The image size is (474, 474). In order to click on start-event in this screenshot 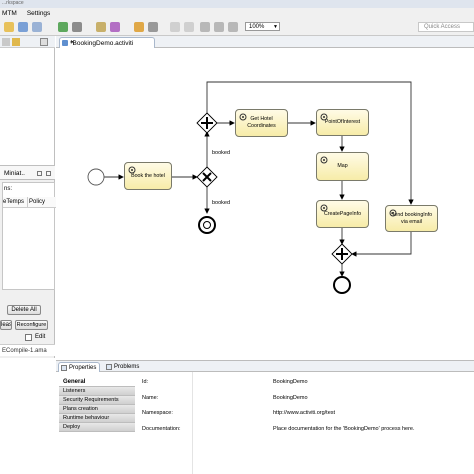, I will do `click(96, 177)`.